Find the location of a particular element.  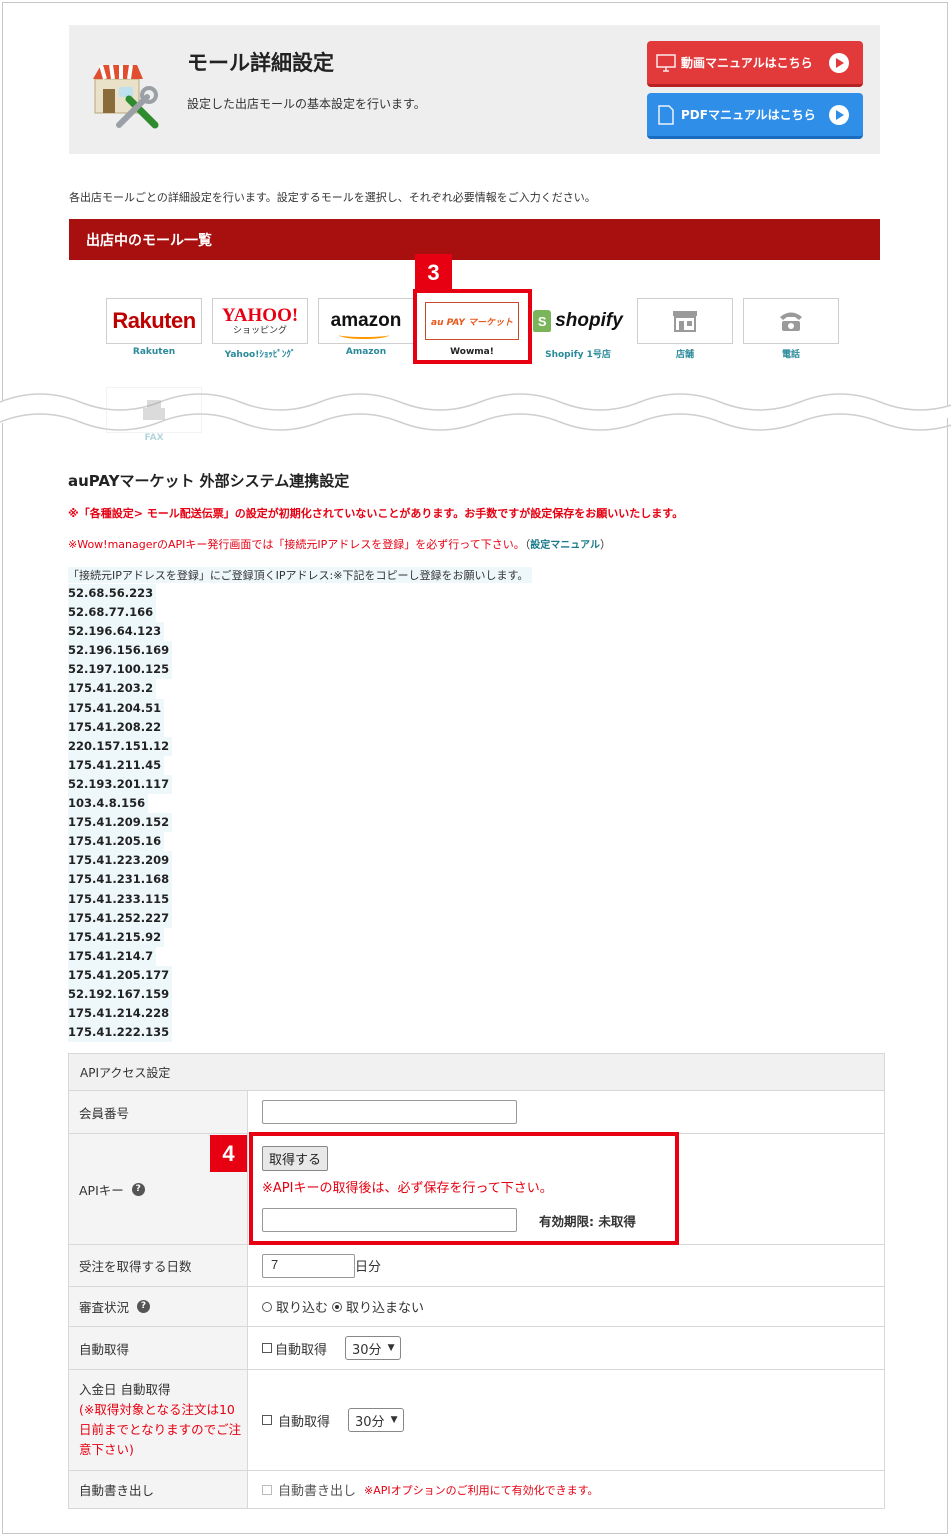

ip-address-item: 52.196.64.123 is located at coordinates (116, 632).